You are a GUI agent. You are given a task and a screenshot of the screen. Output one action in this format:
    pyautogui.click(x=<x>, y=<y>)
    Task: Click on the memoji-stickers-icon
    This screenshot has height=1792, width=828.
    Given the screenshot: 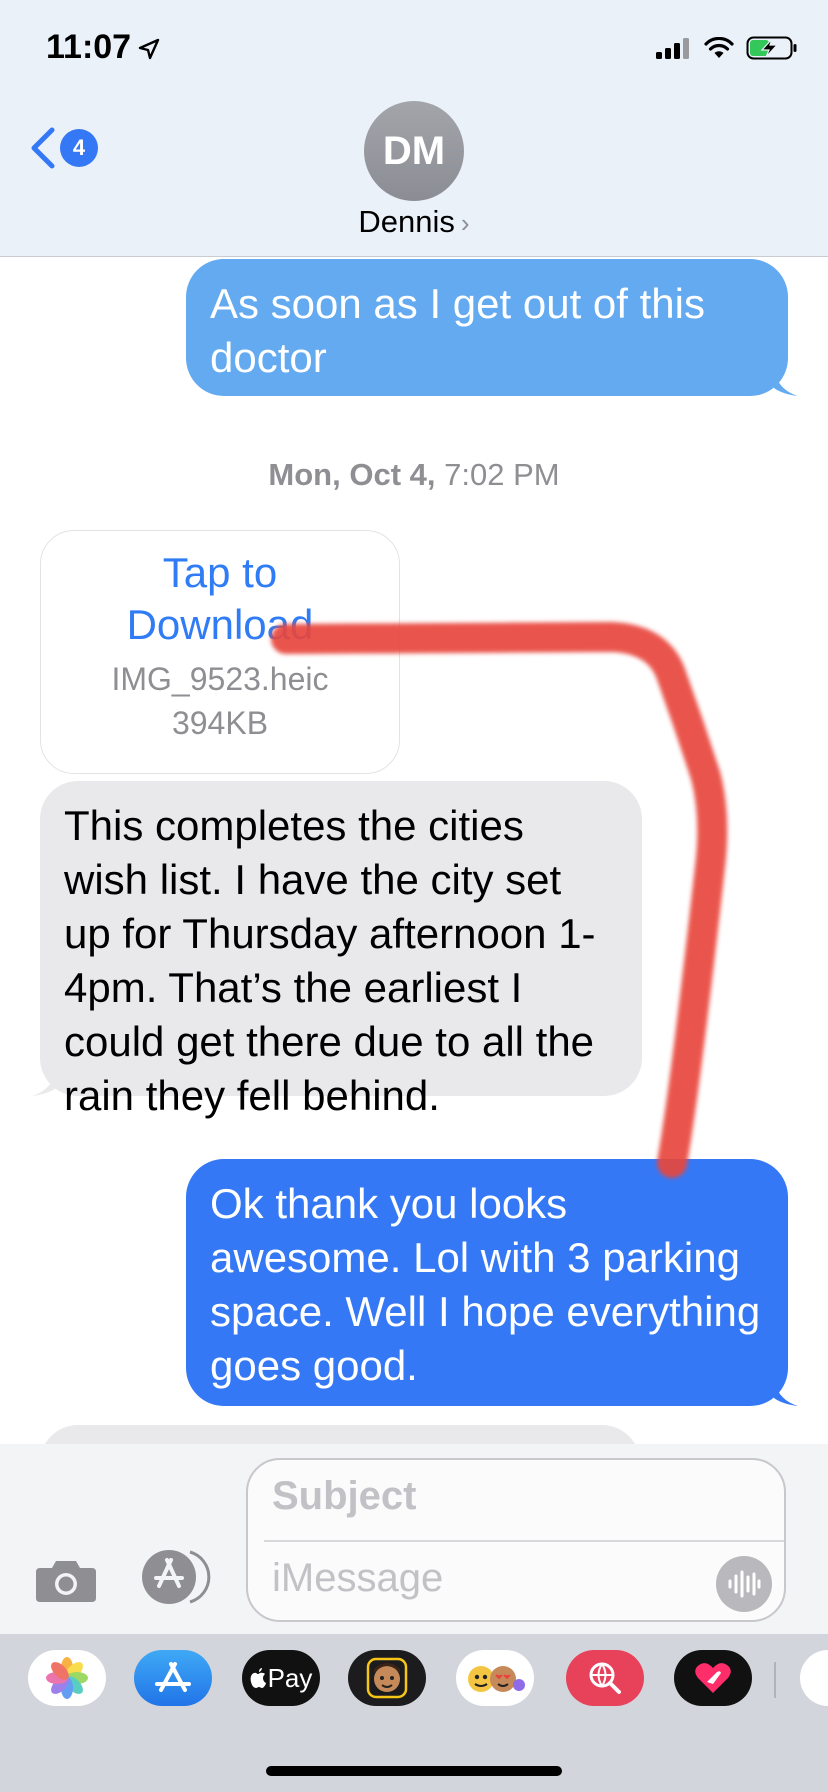 What is the action you would take?
    pyautogui.click(x=387, y=1678)
    